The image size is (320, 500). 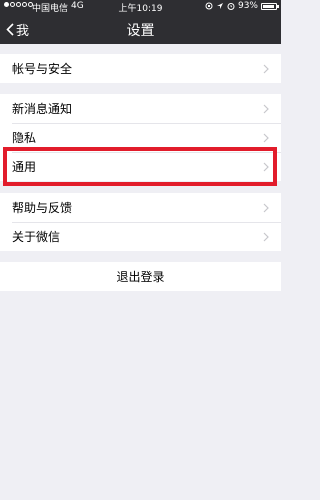 What do you see at coordinates (209, 6) in the screenshot?
I see `lock-rotation-icon` at bounding box center [209, 6].